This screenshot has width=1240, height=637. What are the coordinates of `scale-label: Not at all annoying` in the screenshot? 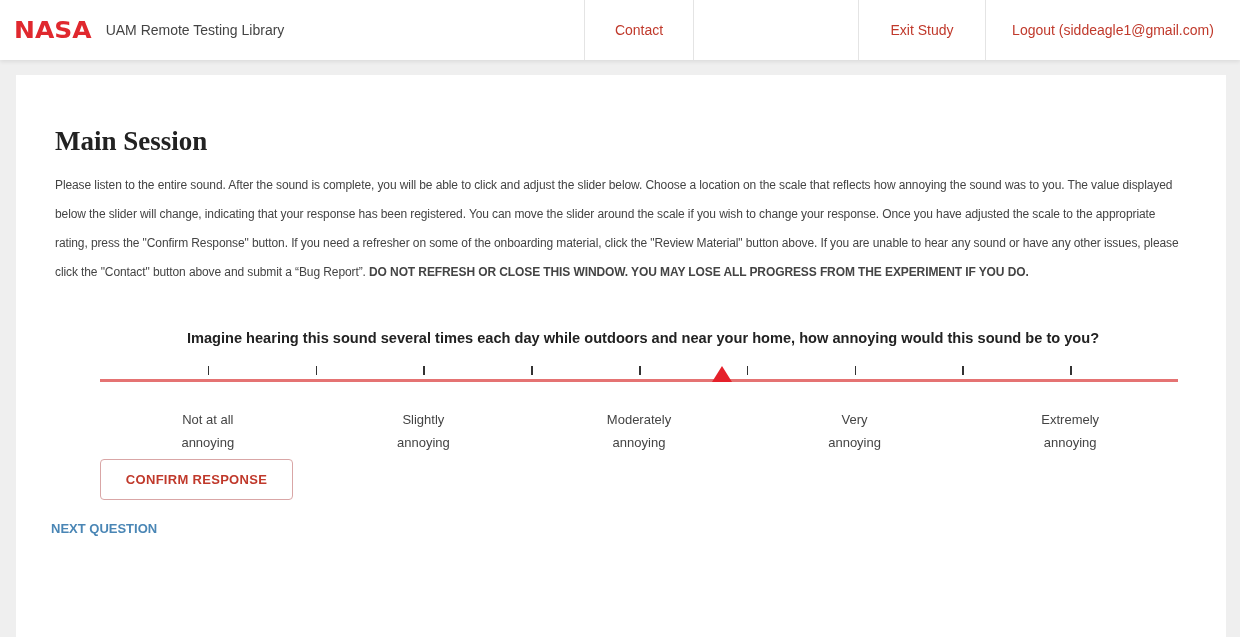 It's located at (208, 431).